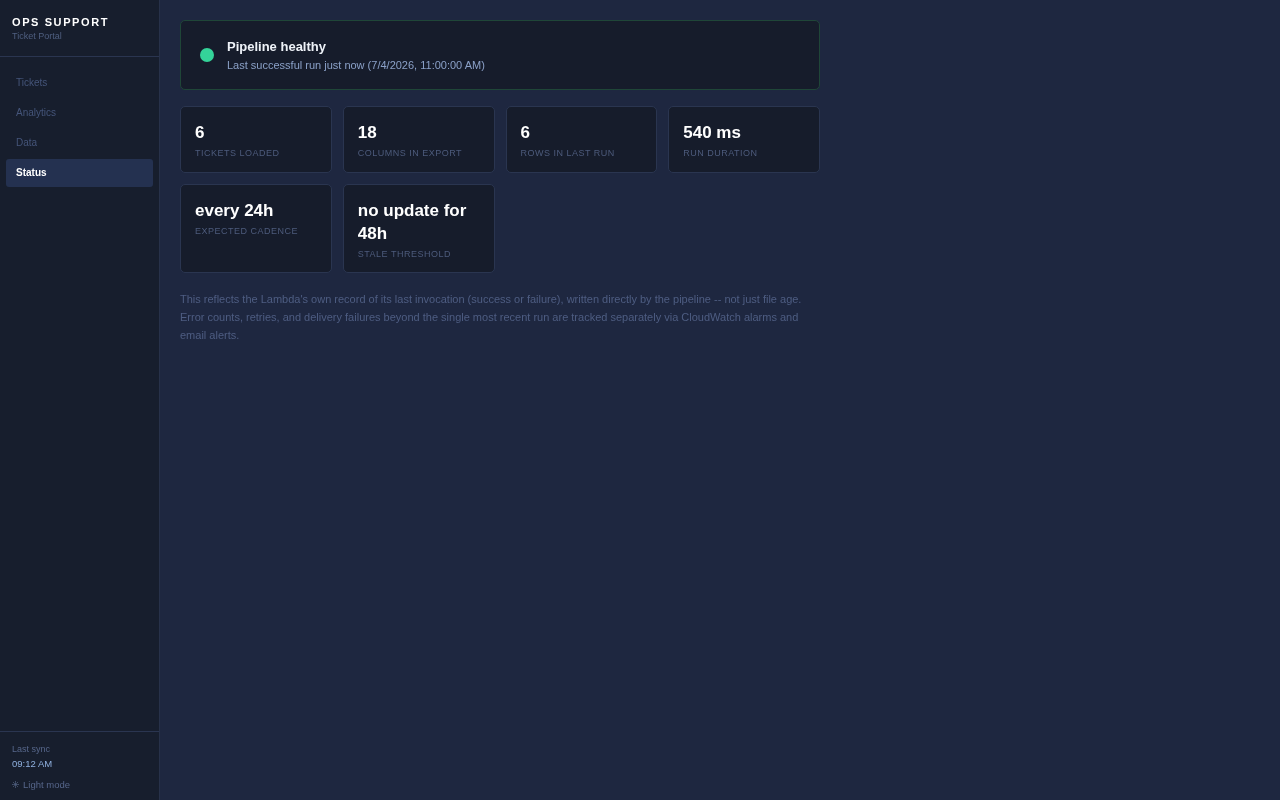 This screenshot has height=800, width=1280. I want to click on nav-item: Status, so click(79, 173).